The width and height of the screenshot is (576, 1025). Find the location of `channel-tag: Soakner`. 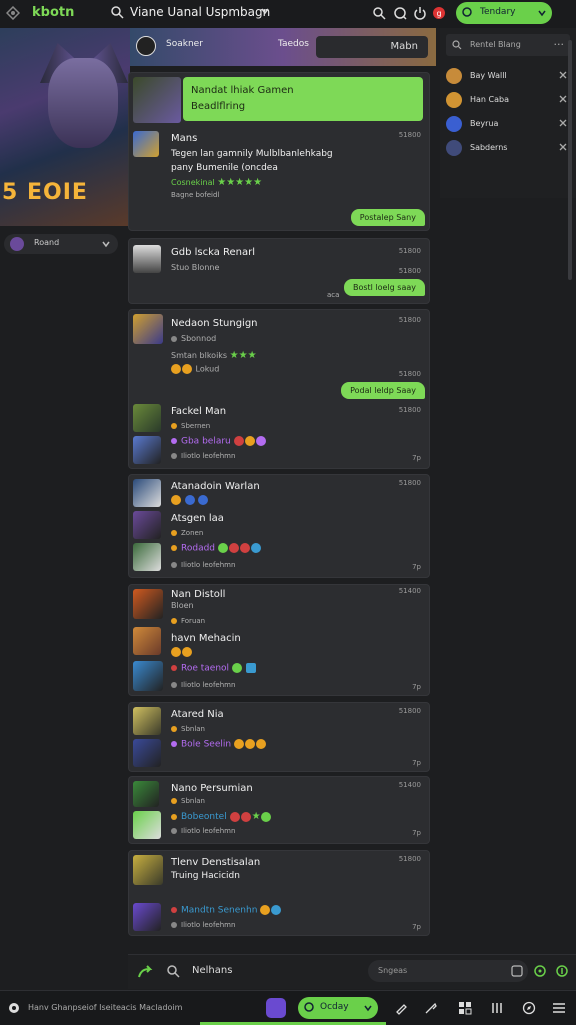

channel-tag: Soakner is located at coordinates (184, 44).